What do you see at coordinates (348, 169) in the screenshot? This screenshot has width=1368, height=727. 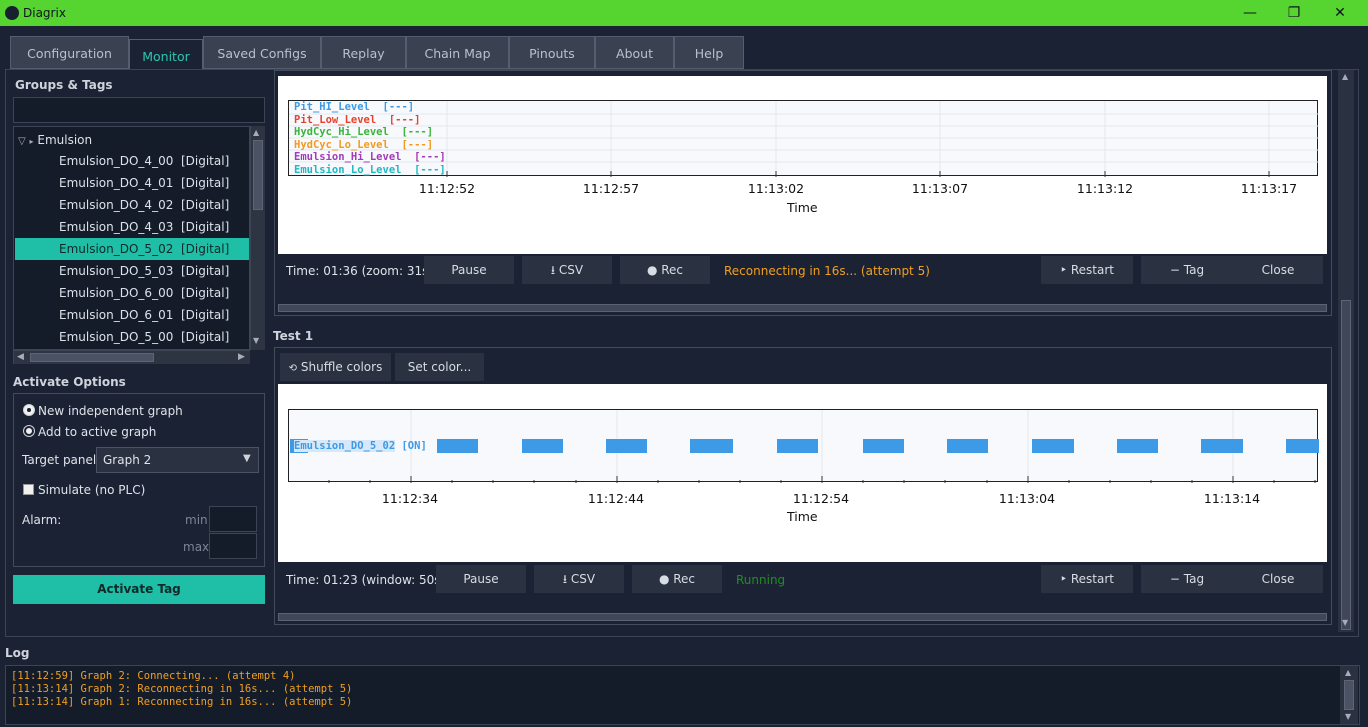 I see `legend-series-name: Emulsion_Lo_Level` at bounding box center [348, 169].